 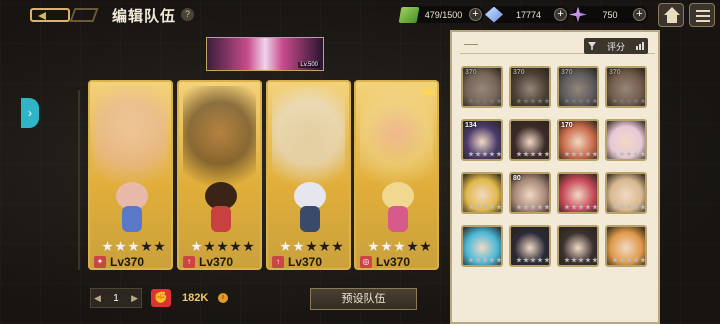 I want to click on roster-hero-tile: 170, so click(x=578, y=140).